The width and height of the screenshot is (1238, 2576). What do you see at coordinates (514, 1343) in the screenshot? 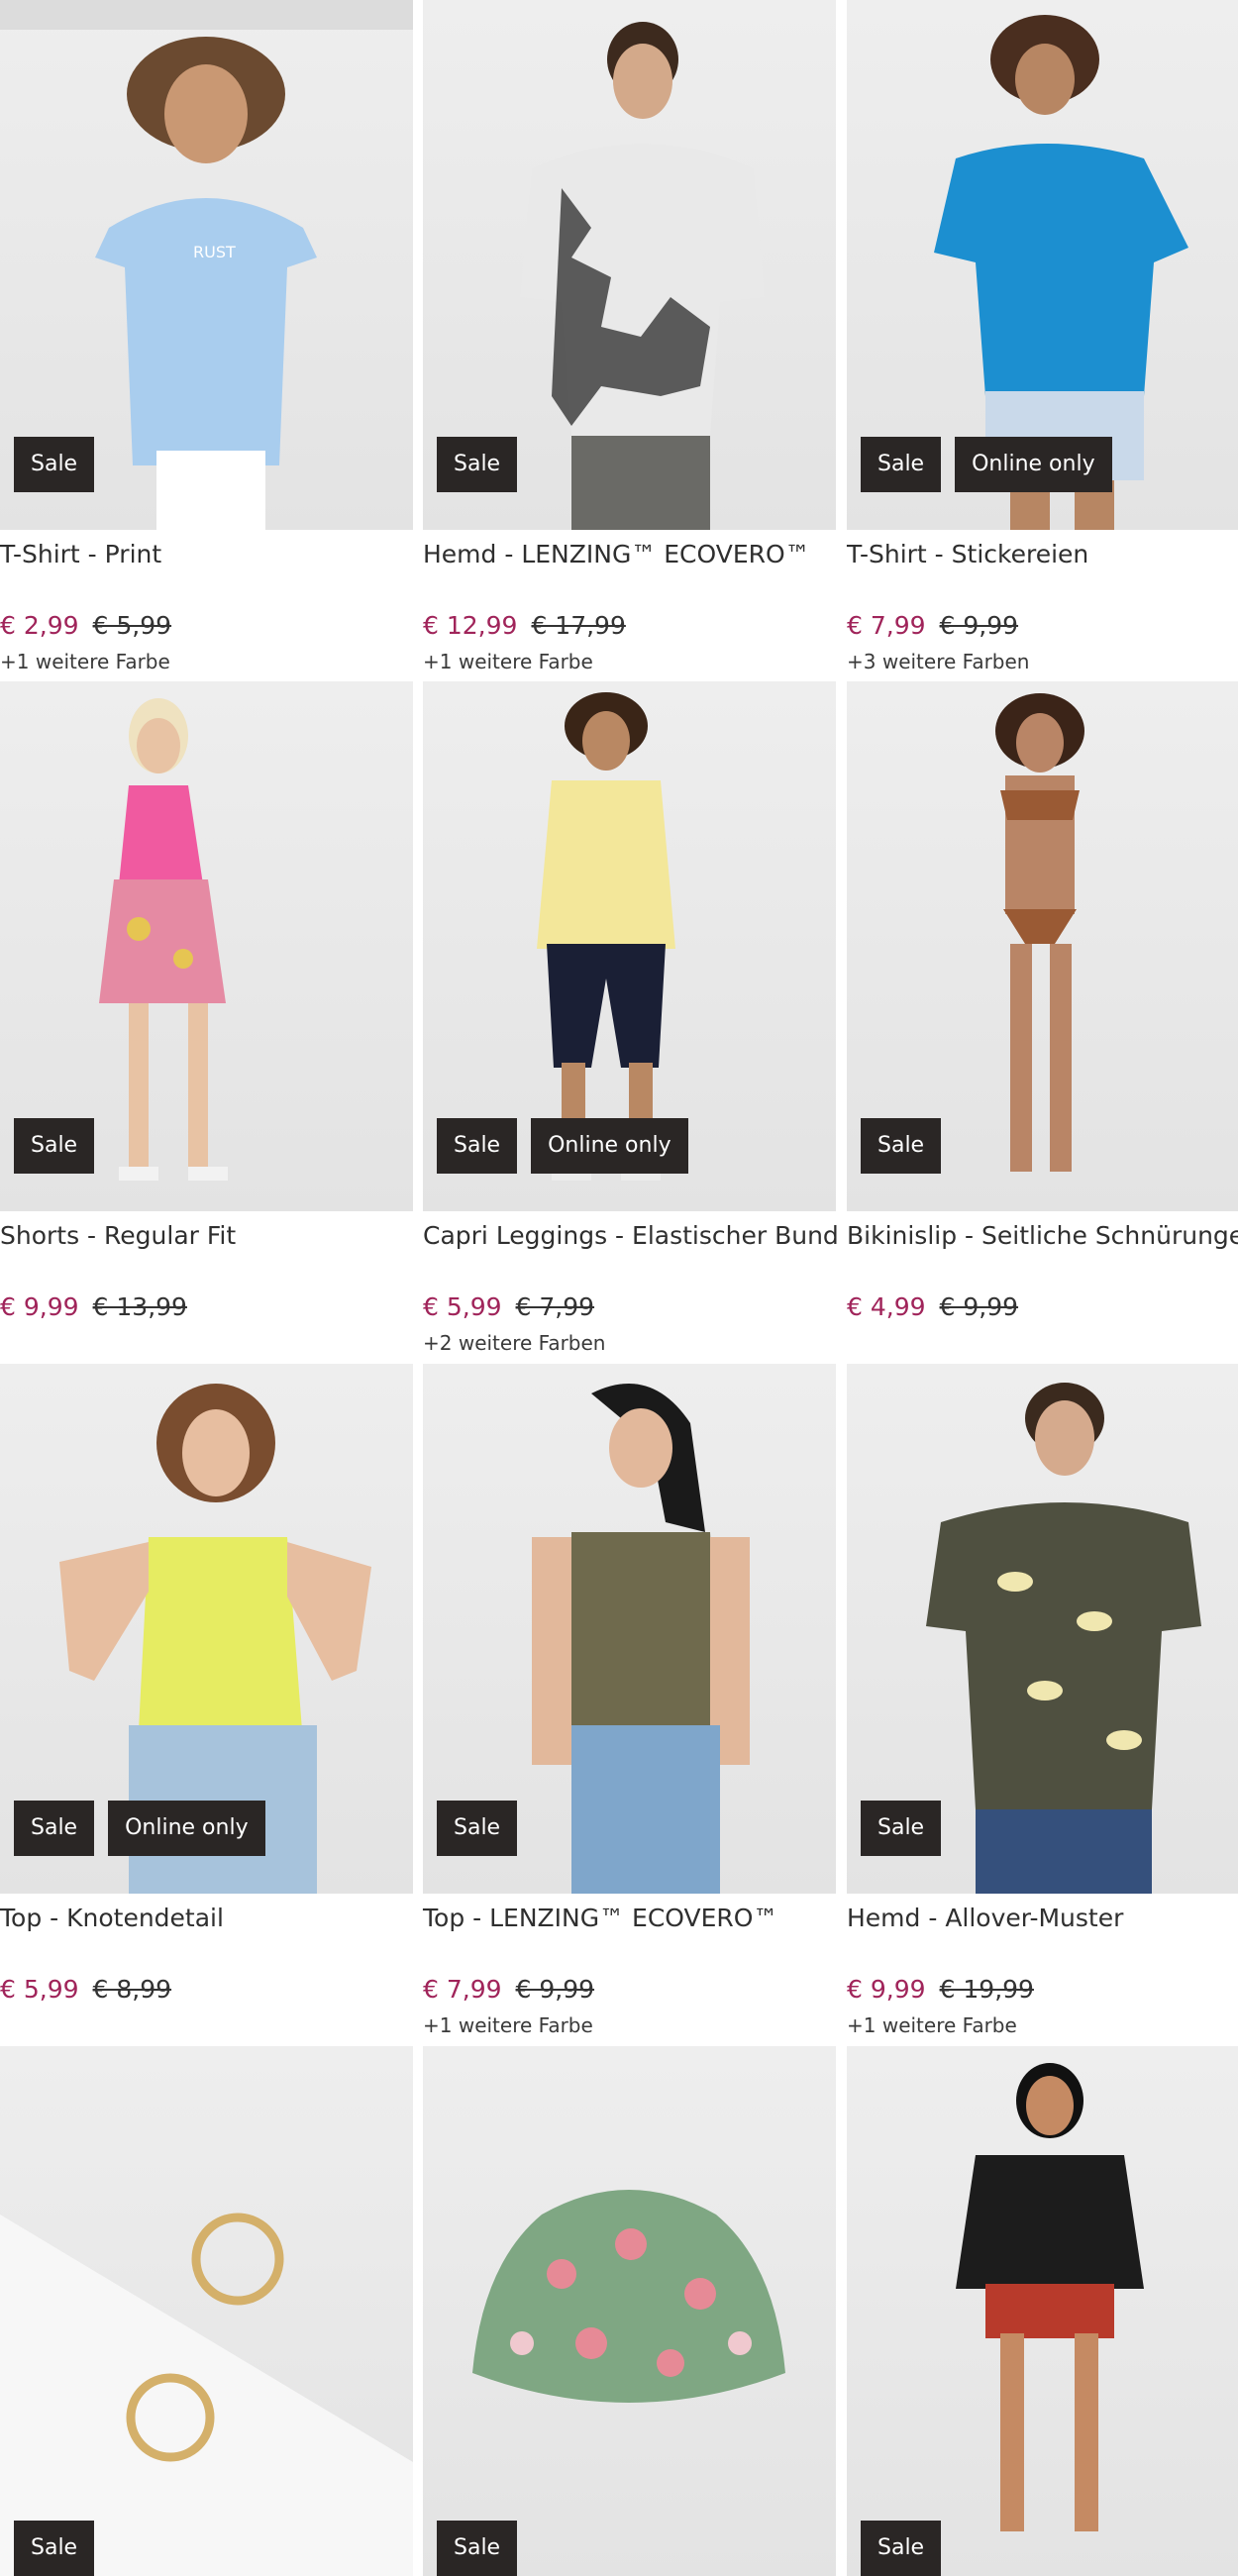
I see `more-colors-link: +2 weitere Farben` at bounding box center [514, 1343].